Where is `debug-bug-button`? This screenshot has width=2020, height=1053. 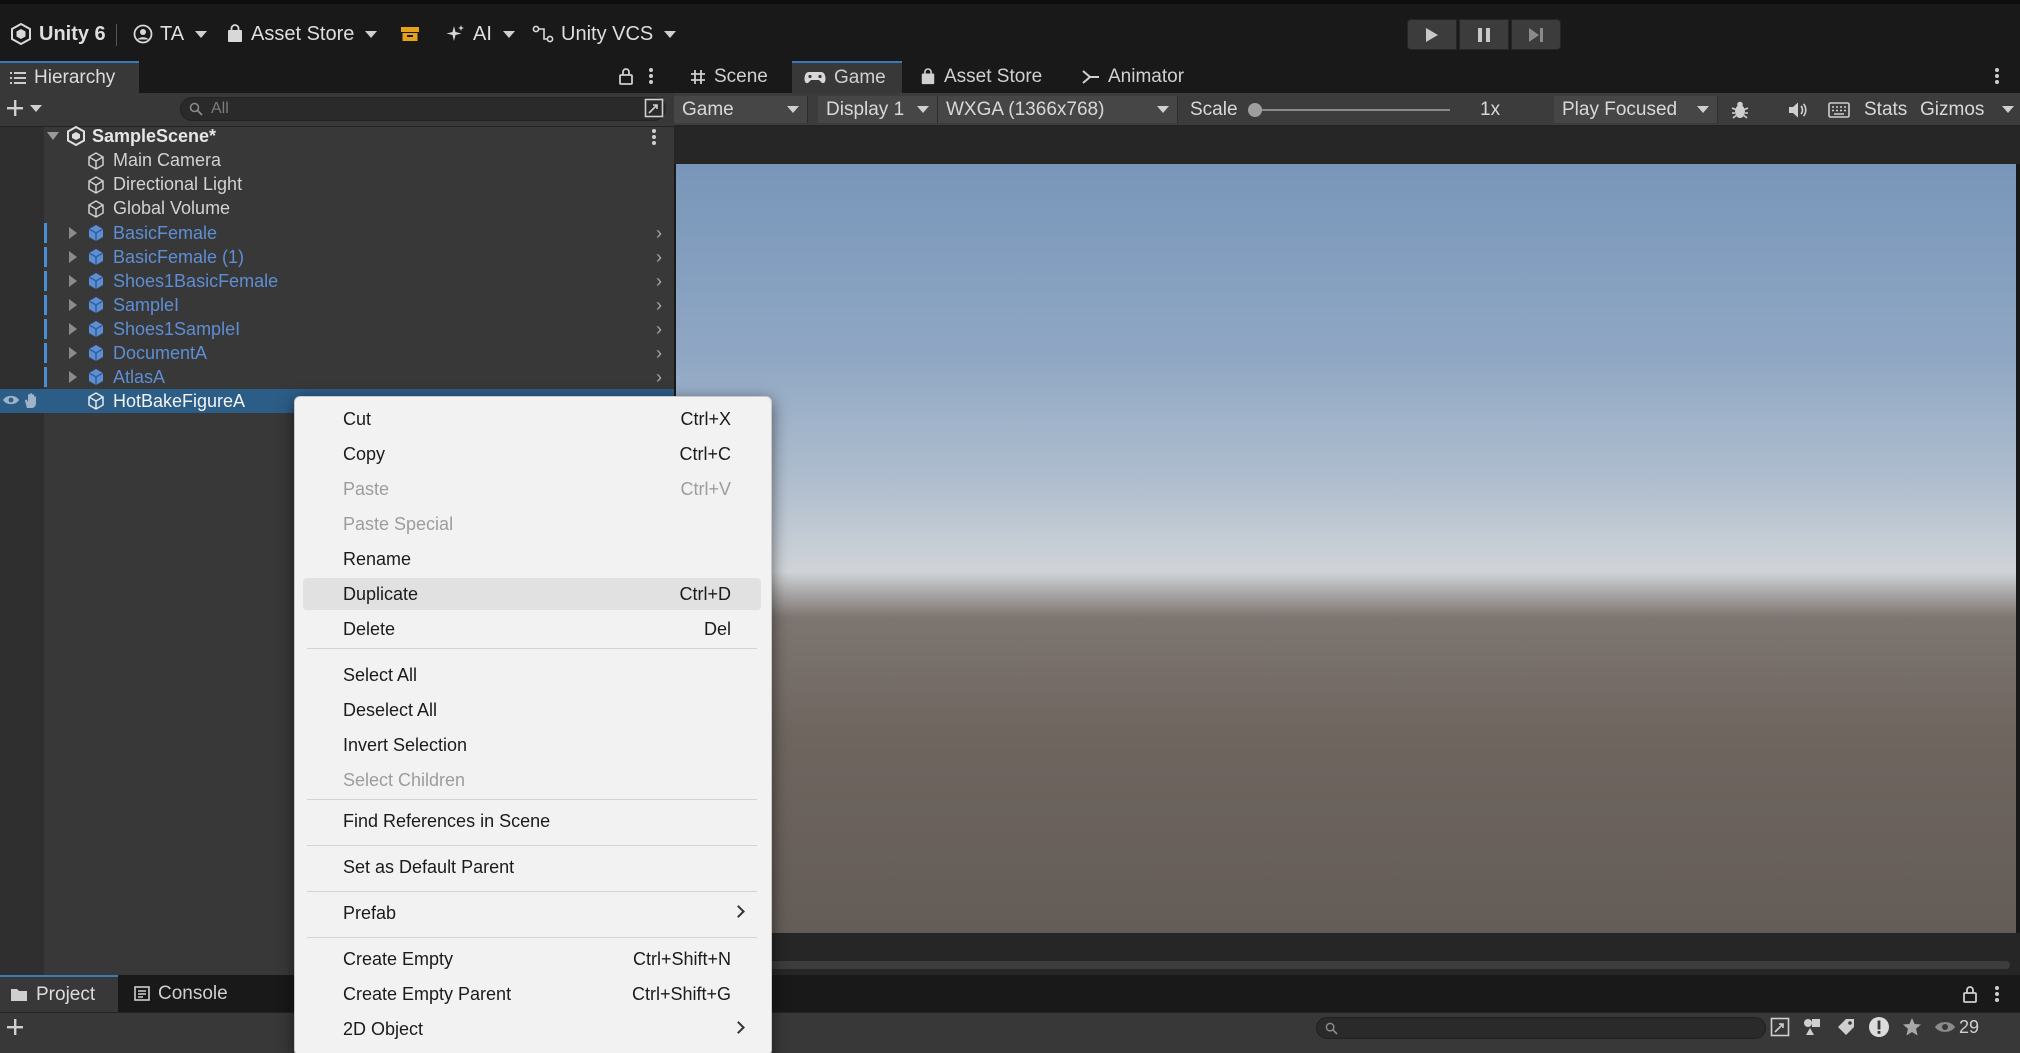
debug-bug-button is located at coordinates (1739, 109).